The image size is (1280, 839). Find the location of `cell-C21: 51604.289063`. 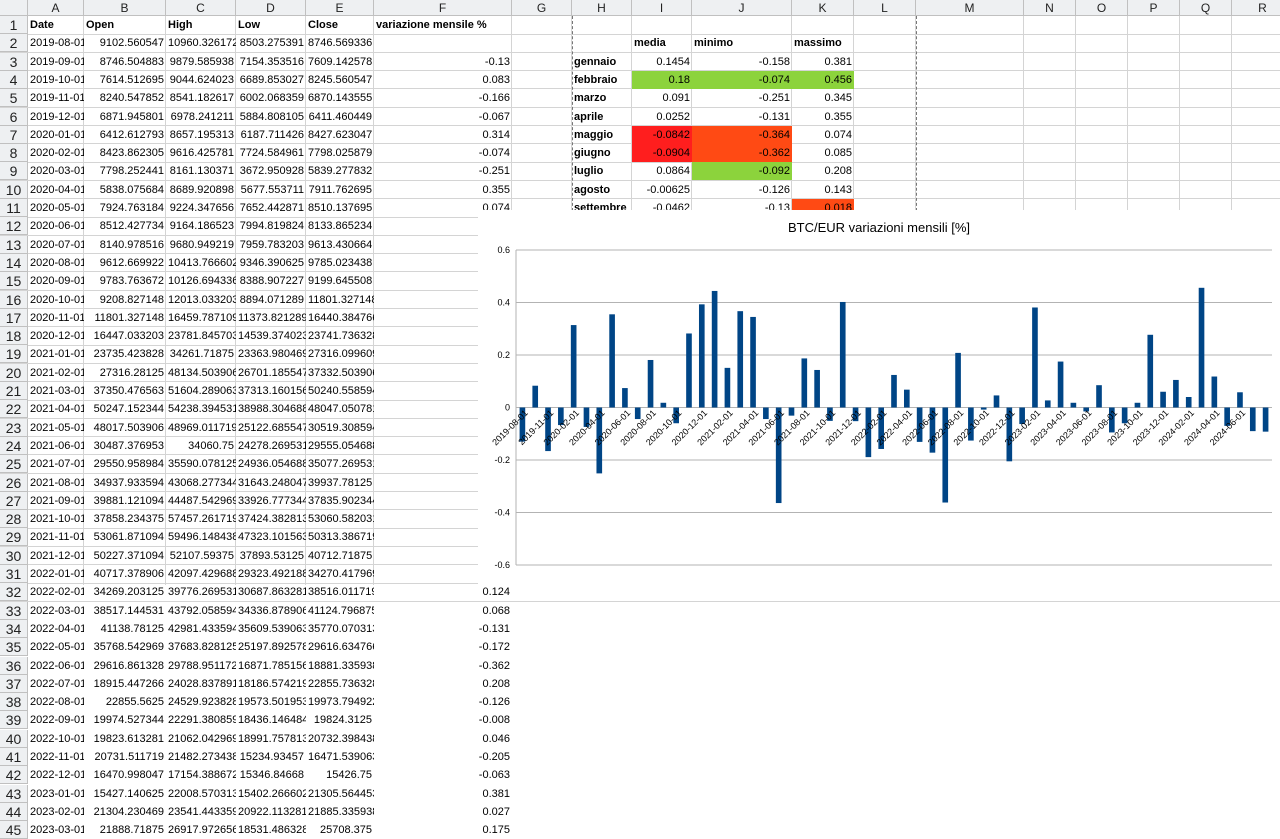

cell-C21: 51604.289063 is located at coordinates (201, 391).